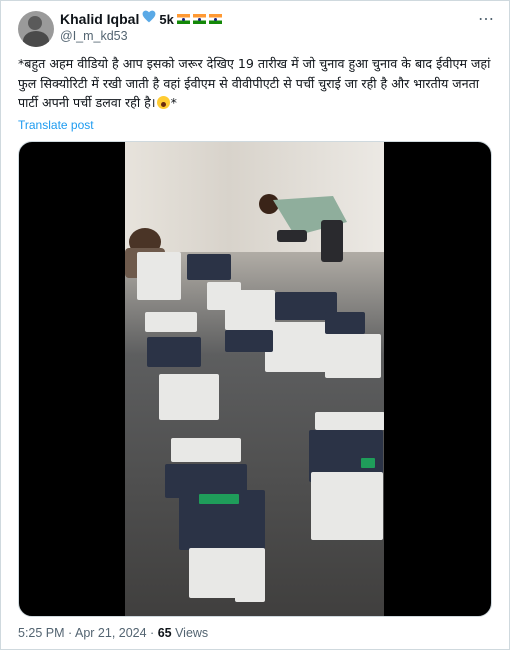 This screenshot has width=510, height=650. What do you see at coordinates (36, 29) in the screenshot?
I see `avatar` at bounding box center [36, 29].